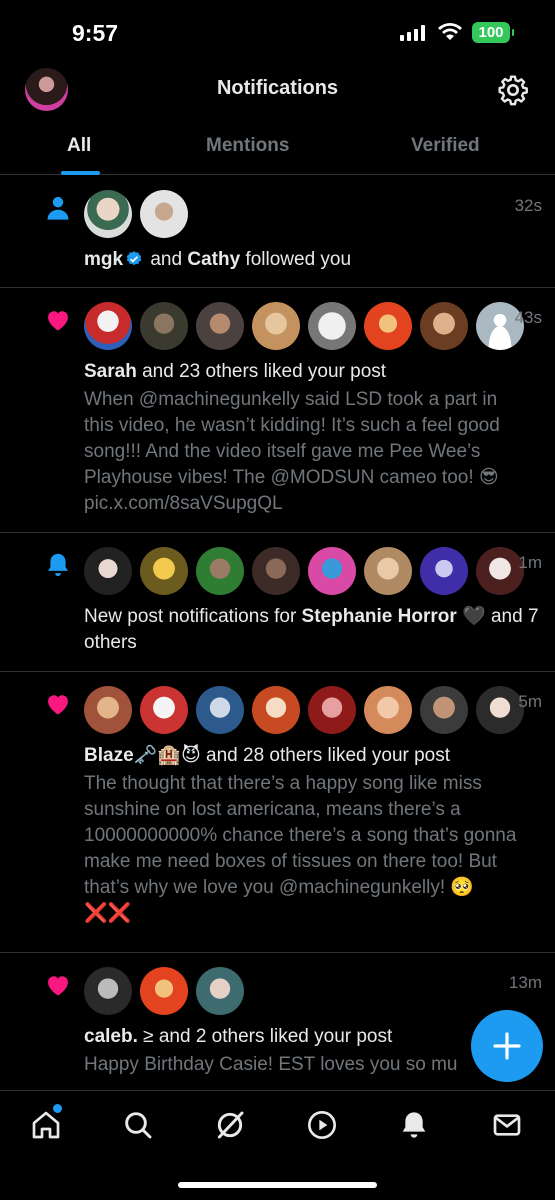 The height and width of the screenshot is (1200, 555). Describe the element at coordinates (111, 1036) in the screenshot. I see `user-name: caleb.` at that location.